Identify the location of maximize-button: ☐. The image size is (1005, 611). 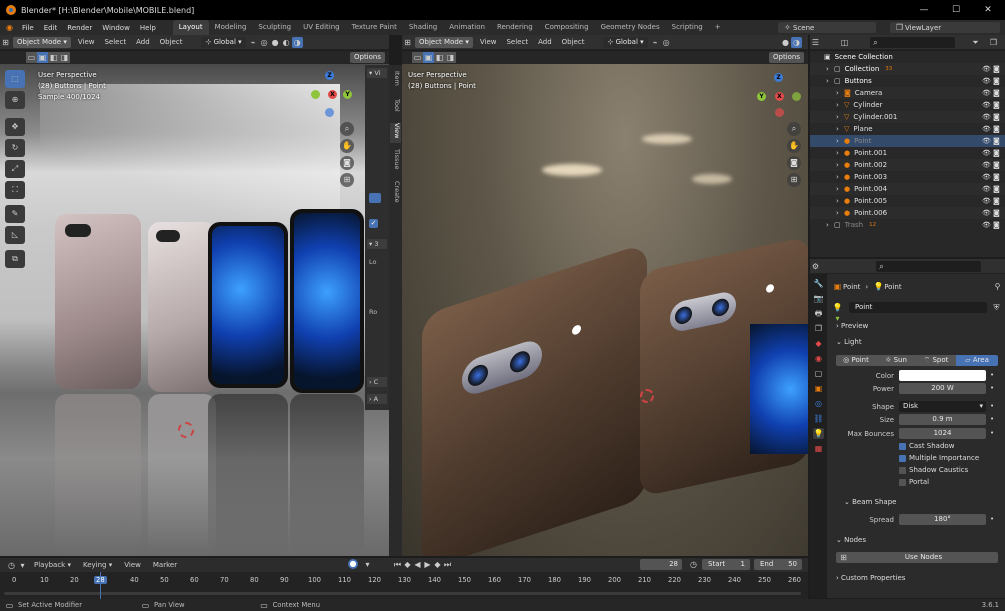
(956, 10).